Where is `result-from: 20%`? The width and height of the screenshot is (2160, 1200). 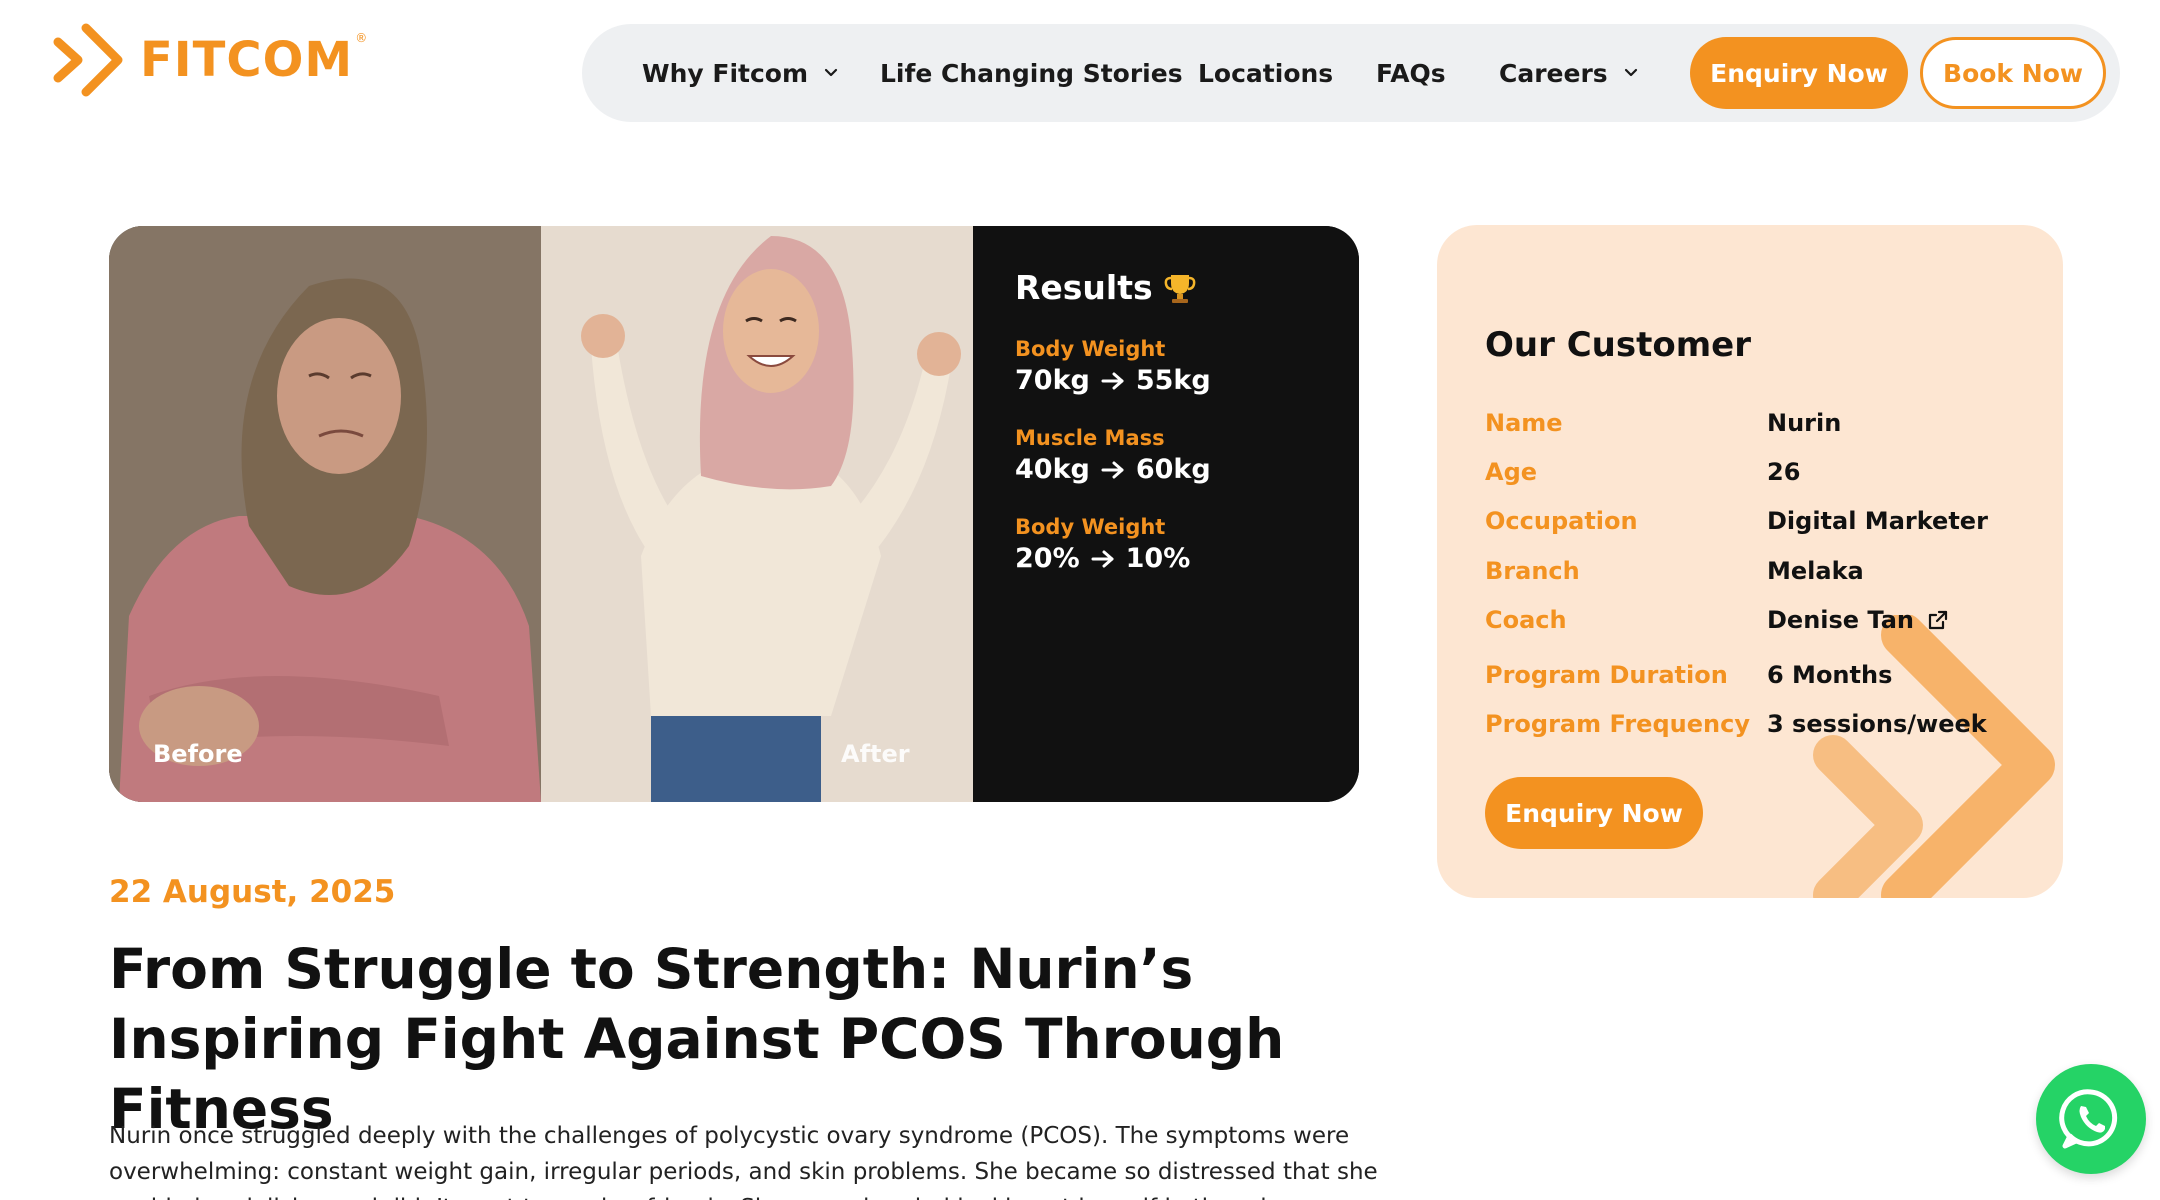 result-from: 20% is located at coordinates (1047, 558).